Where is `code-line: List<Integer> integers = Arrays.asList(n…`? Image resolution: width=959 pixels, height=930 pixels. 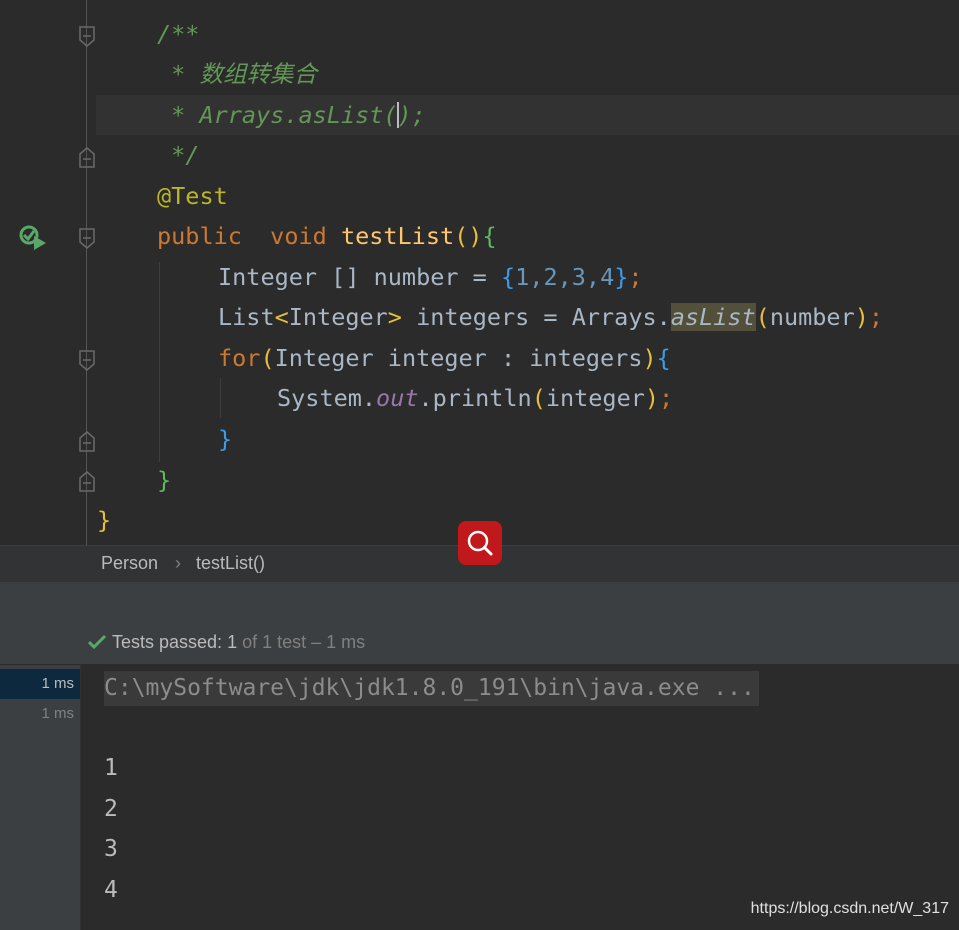 code-line: List<Integer> integers = Arrays.asList(n… is located at coordinates (550, 317).